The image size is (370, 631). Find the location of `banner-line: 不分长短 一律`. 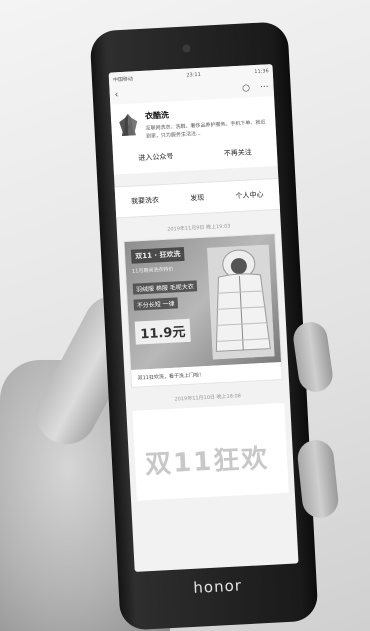

banner-line: 不分长短 一律 is located at coordinates (155, 304).